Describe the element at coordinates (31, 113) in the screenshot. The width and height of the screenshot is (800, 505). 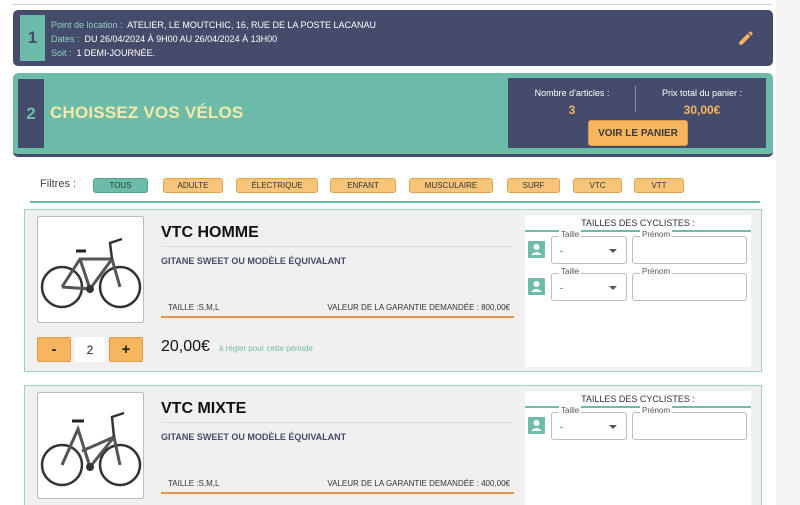
I see `step-2-number: 2` at that location.